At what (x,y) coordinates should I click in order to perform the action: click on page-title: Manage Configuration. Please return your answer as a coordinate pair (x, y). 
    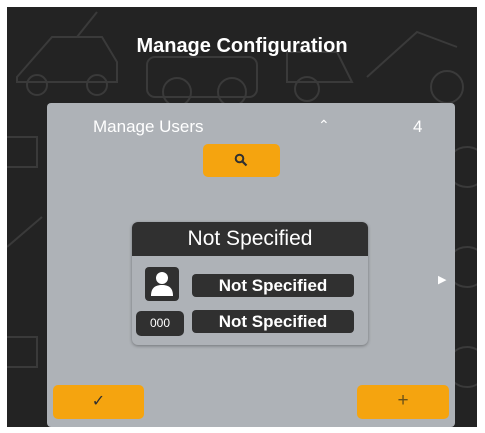
    Looking at the image, I should click on (242, 46).